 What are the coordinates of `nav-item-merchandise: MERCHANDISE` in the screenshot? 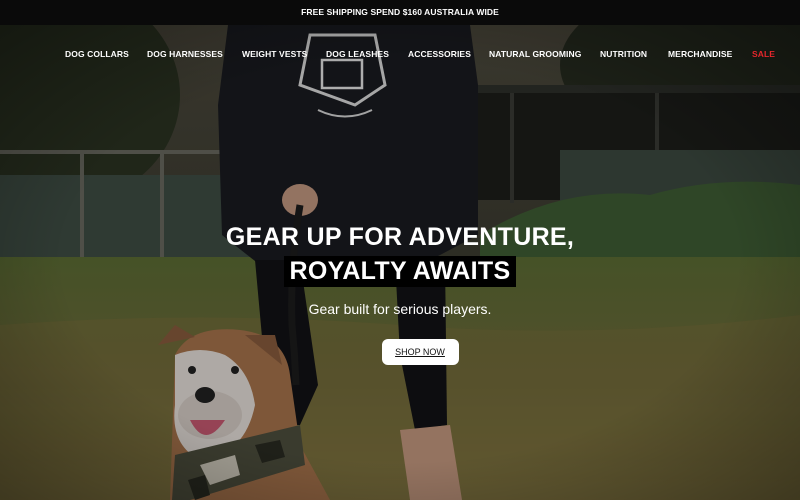 It's located at (700, 54).